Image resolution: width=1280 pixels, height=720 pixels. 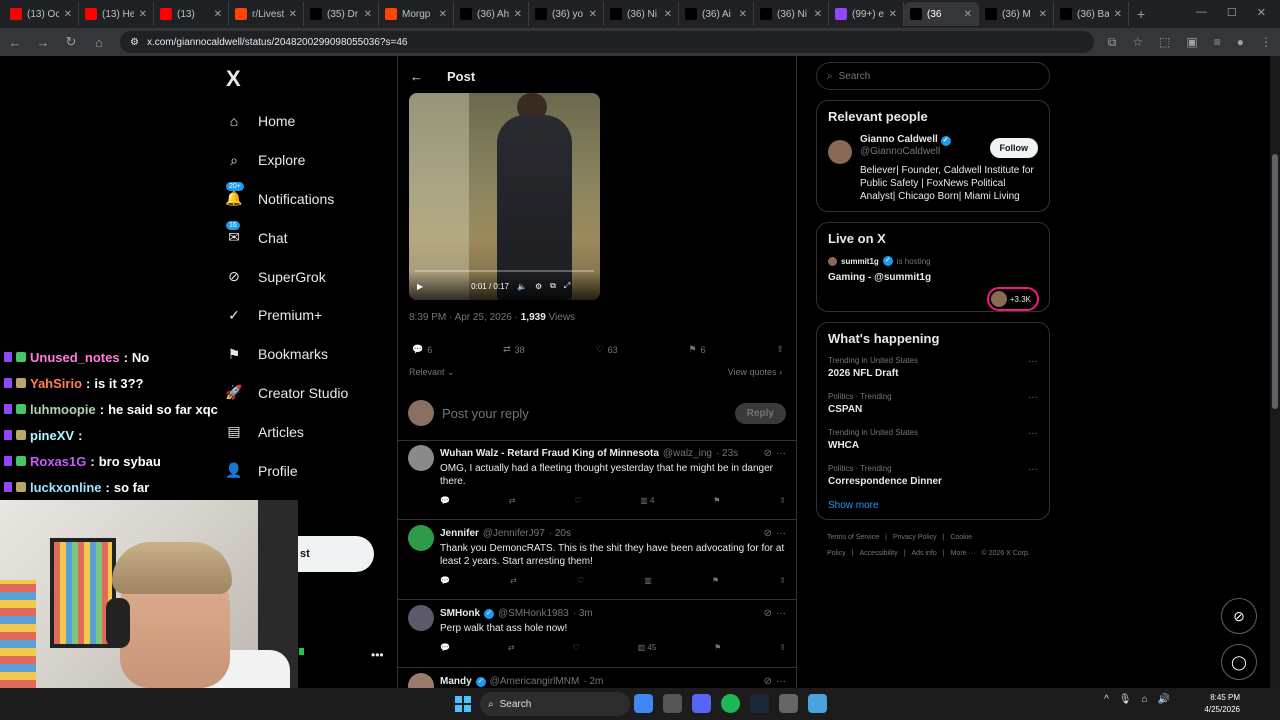 I want to click on like-action: ♡ 63, so click(x=607, y=349).